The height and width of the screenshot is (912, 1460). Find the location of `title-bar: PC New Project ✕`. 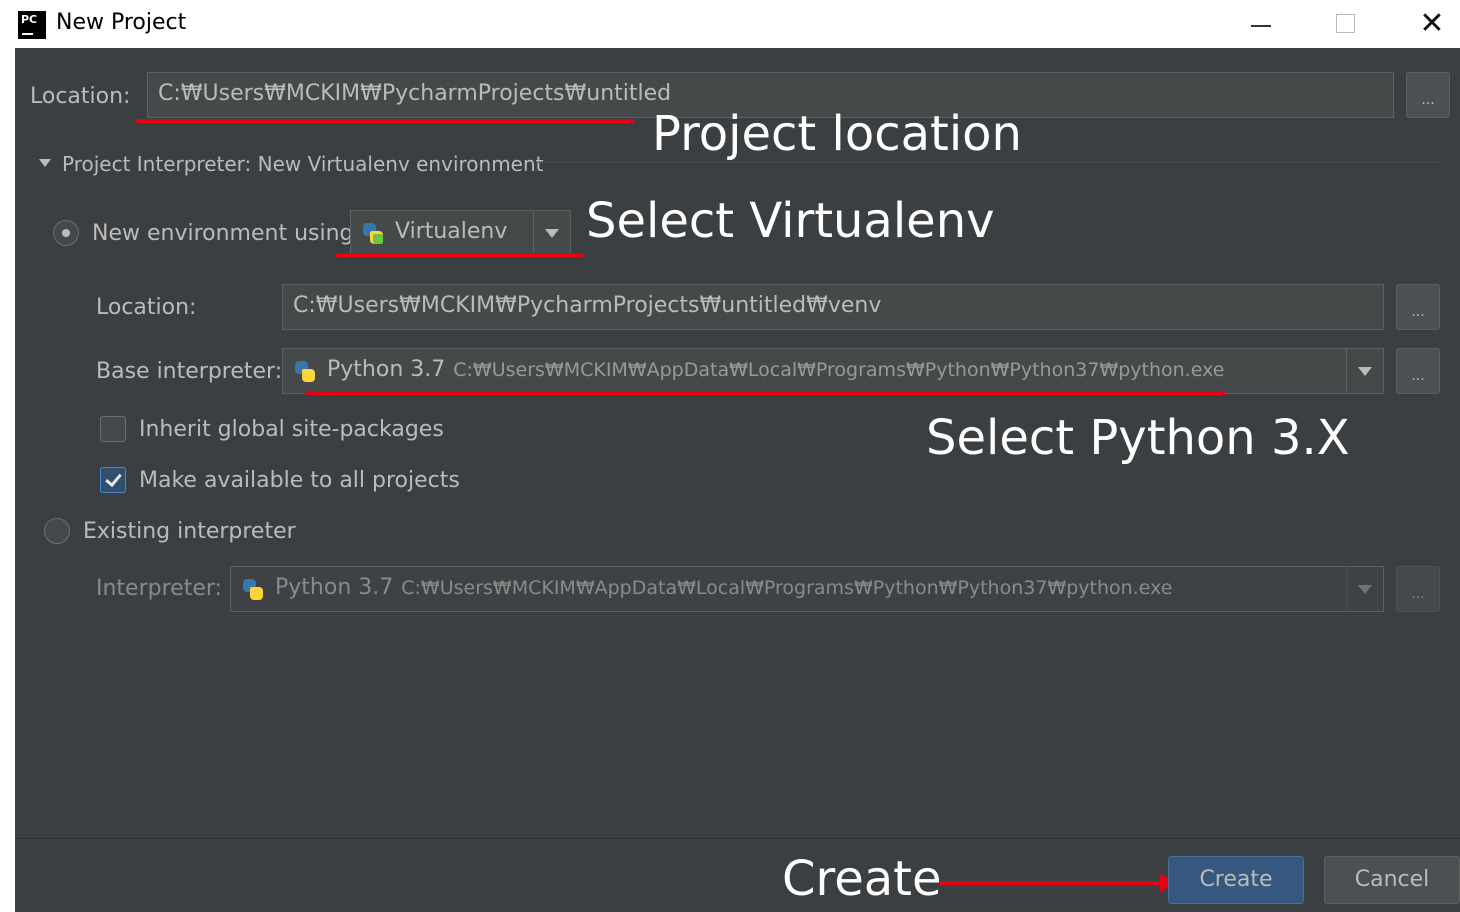

title-bar: PC New Project ✕ is located at coordinates (730, 24).